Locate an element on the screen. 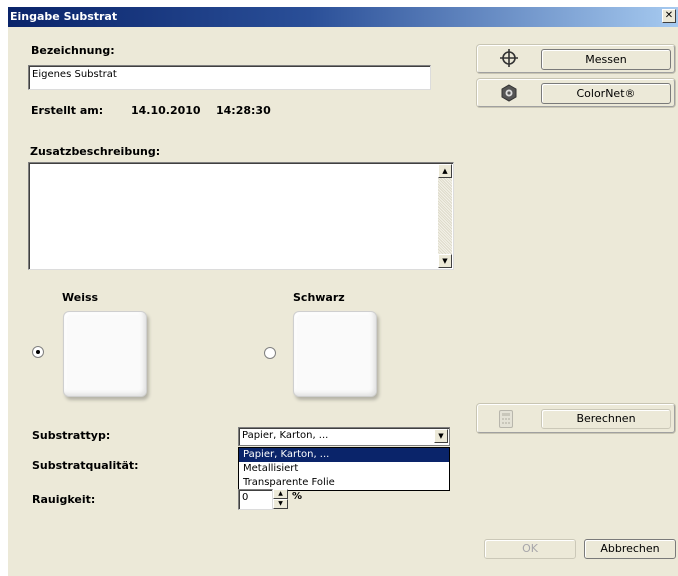 The image size is (678, 576). rauigkeit-unit: % is located at coordinates (297, 496).